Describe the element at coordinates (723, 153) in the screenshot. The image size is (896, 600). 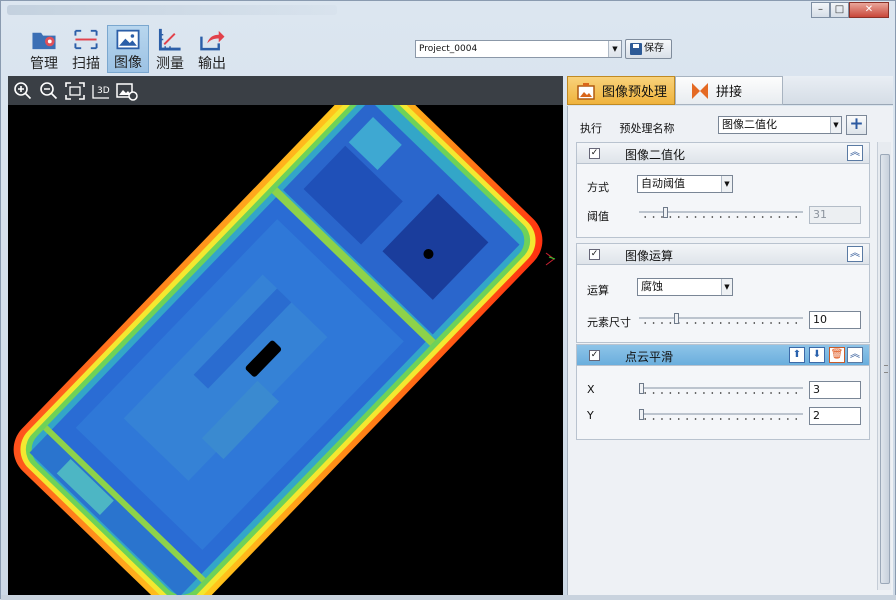
I see `section-header: ✓ 图像二值化 ︽` at that location.